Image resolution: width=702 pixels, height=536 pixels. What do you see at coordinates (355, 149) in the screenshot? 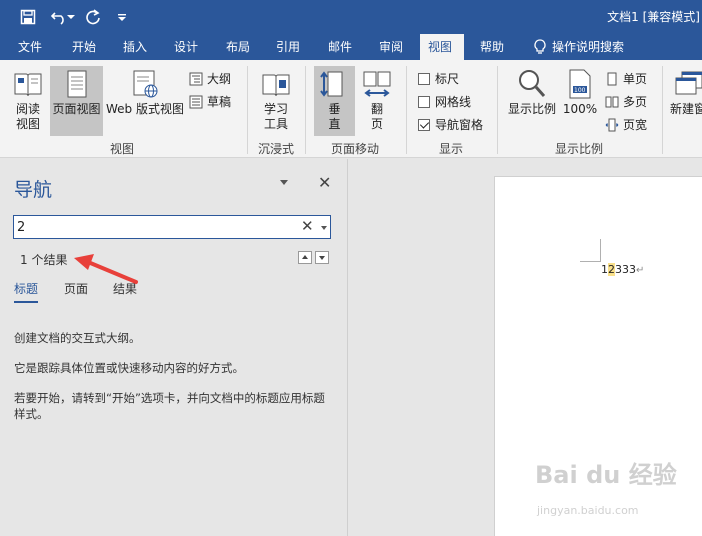
I see `page-movement-group-label: 页面移动` at bounding box center [355, 149].